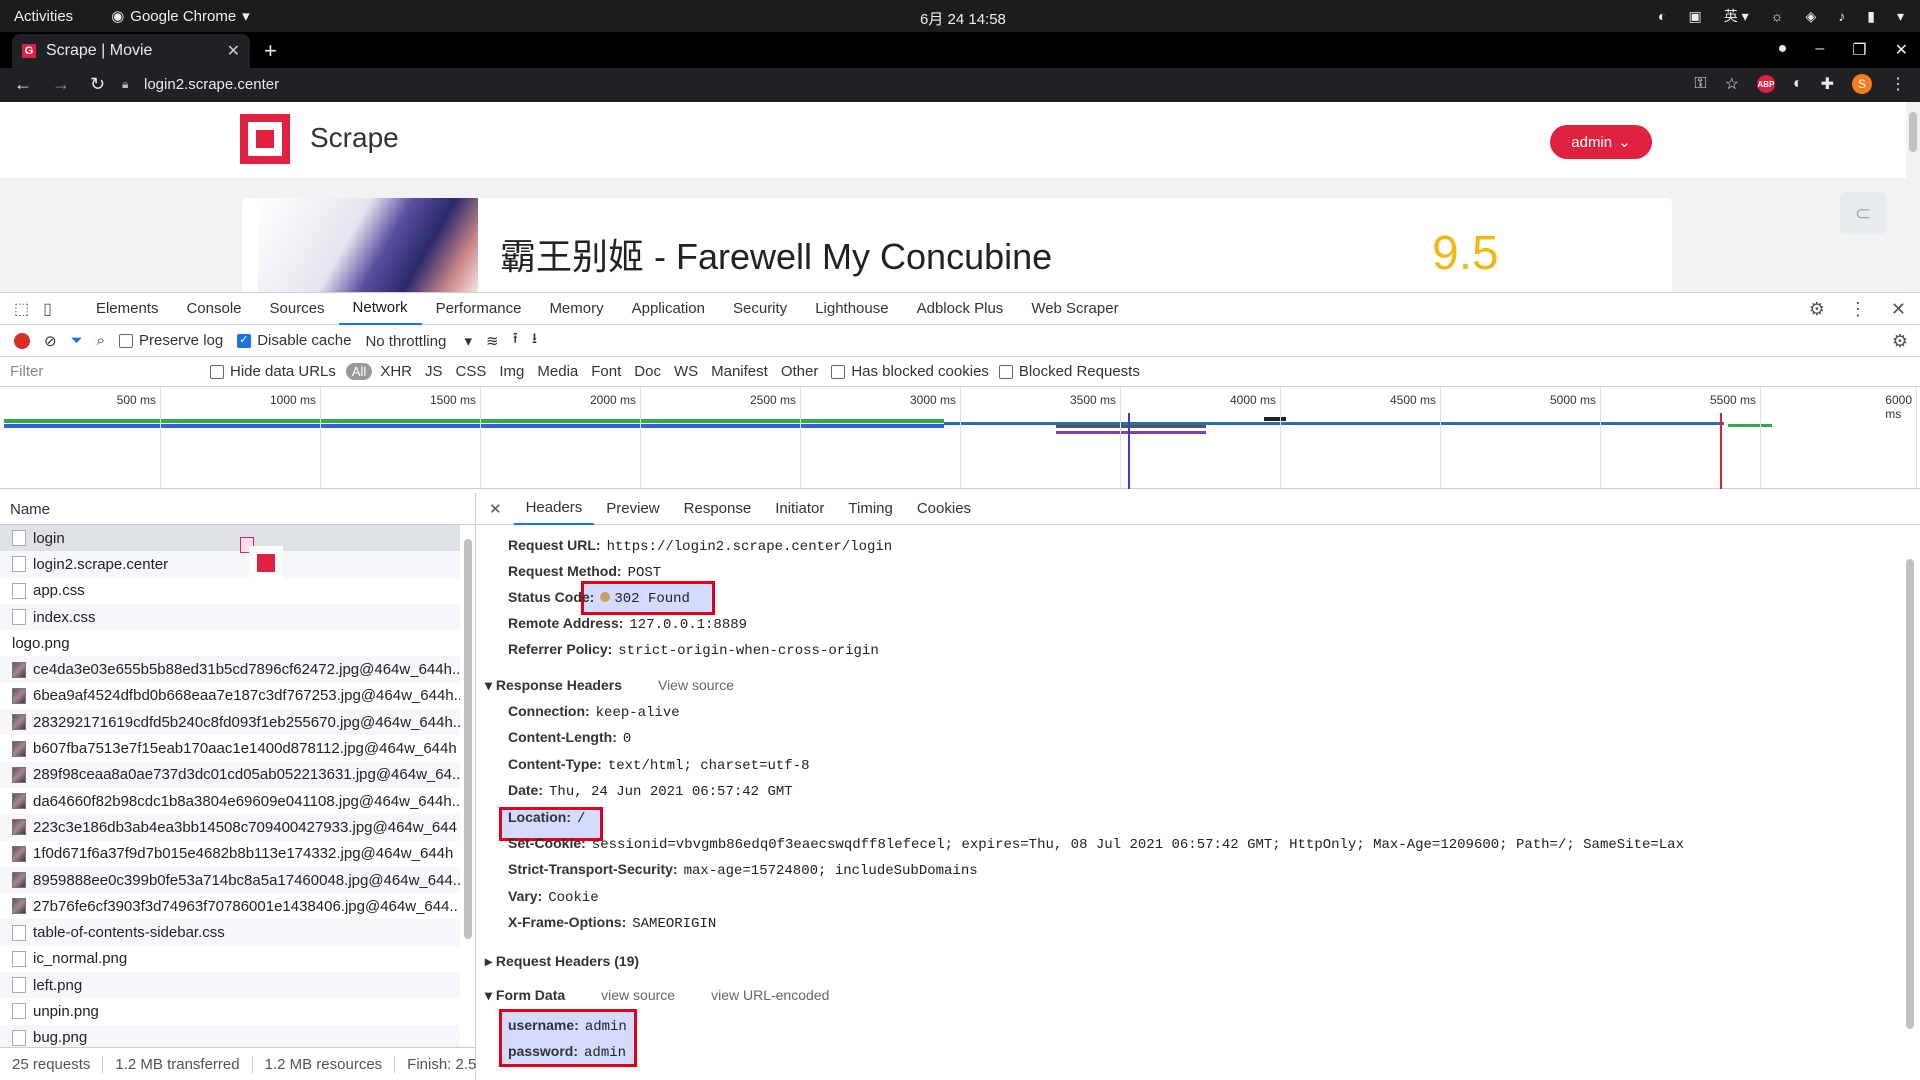 This screenshot has height=1080, width=1920. I want to click on devtools-tab-memory: Memory, so click(576, 309).